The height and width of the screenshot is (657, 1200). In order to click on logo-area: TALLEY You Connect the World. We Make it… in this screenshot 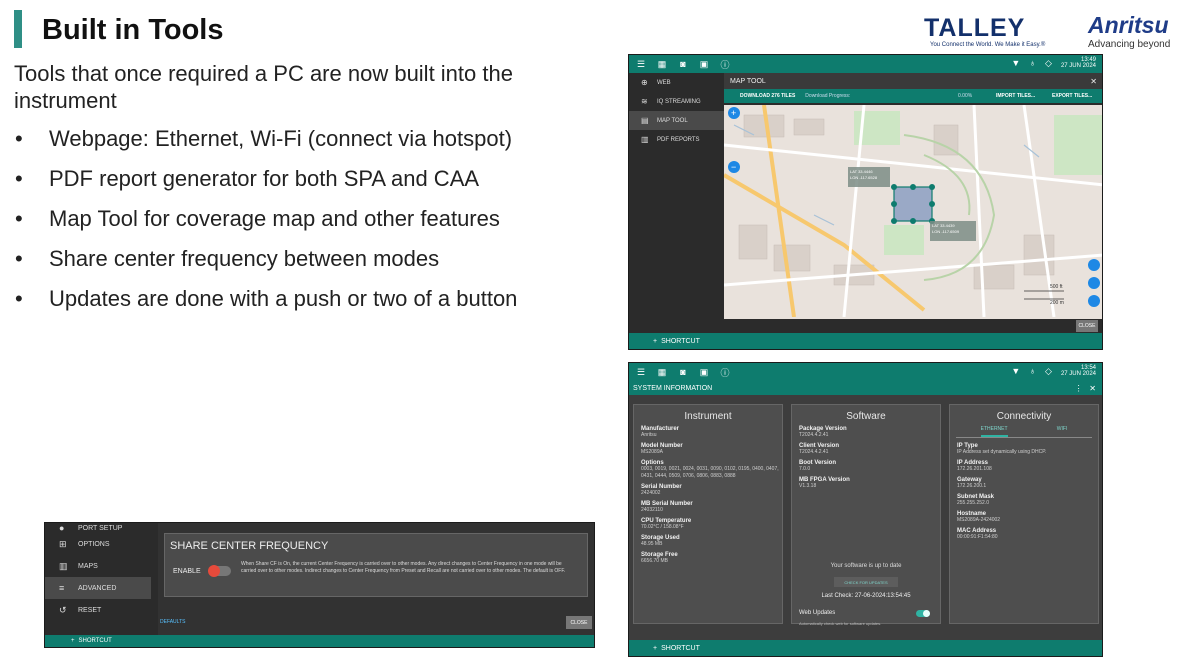, I will do `click(1055, 32)`.